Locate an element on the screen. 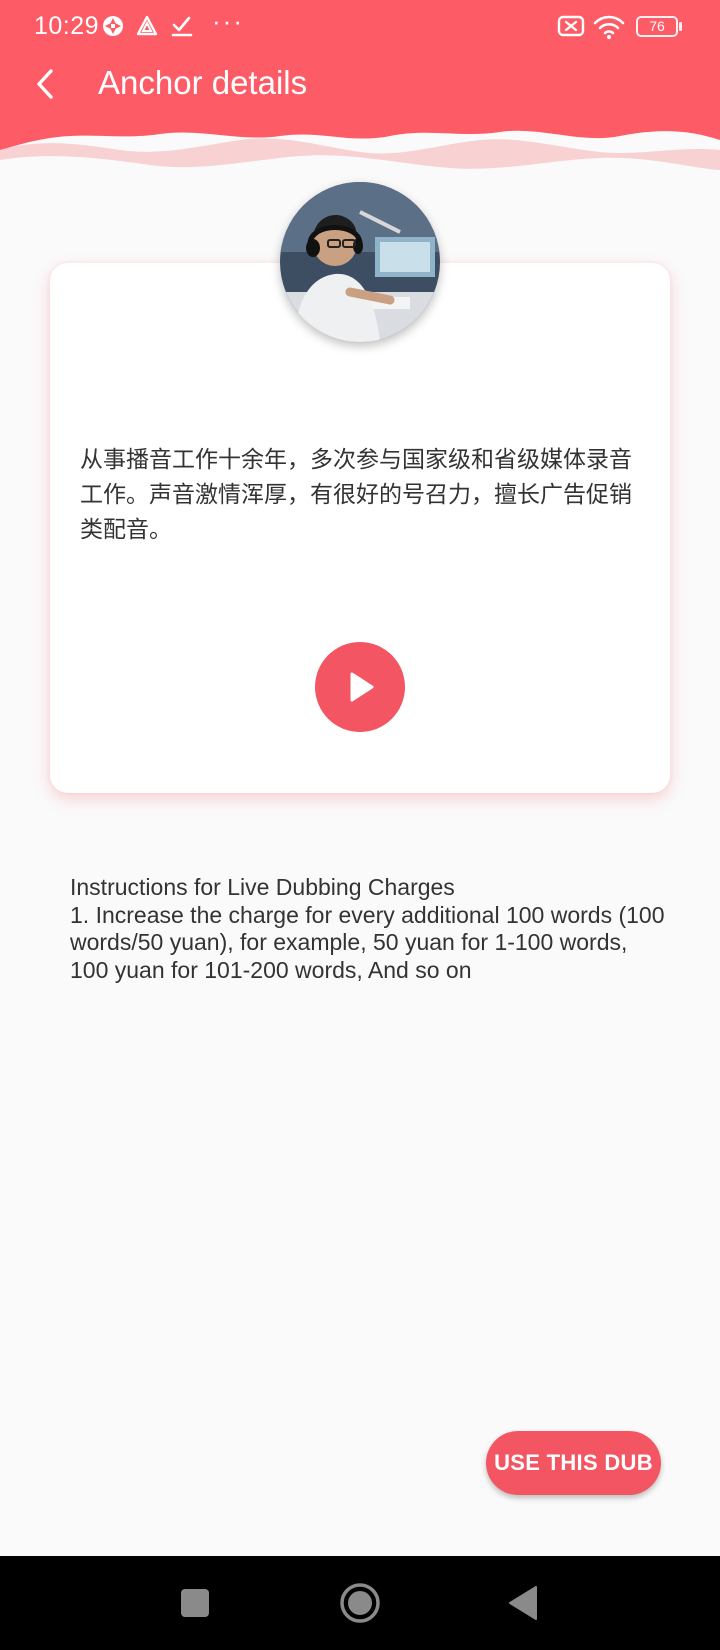 The width and height of the screenshot is (720, 1650). circle-icon is located at coordinates (360, 1603).